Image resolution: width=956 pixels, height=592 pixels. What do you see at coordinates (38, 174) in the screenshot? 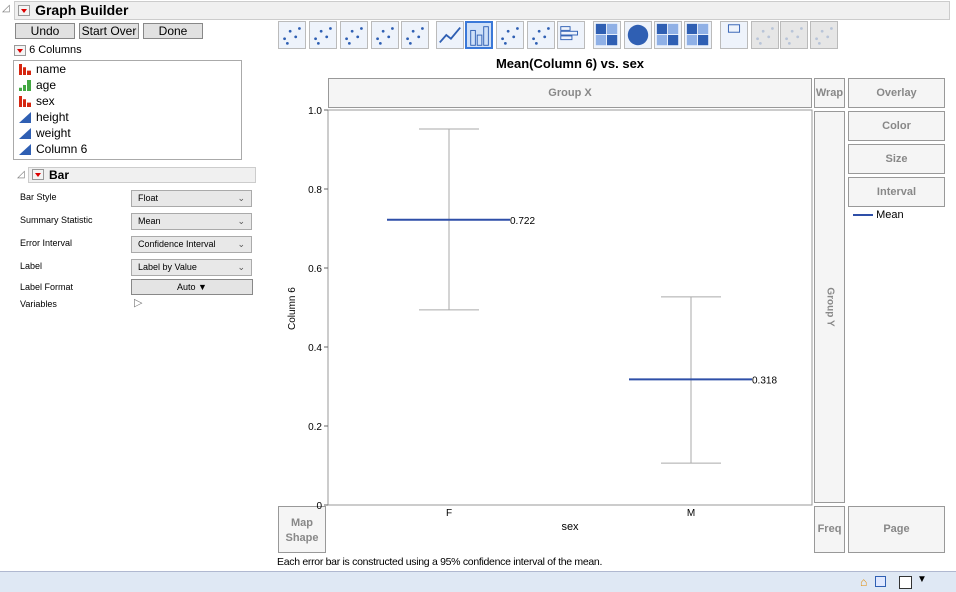
I see `bar-menu-icon` at bounding box center [38, 174].